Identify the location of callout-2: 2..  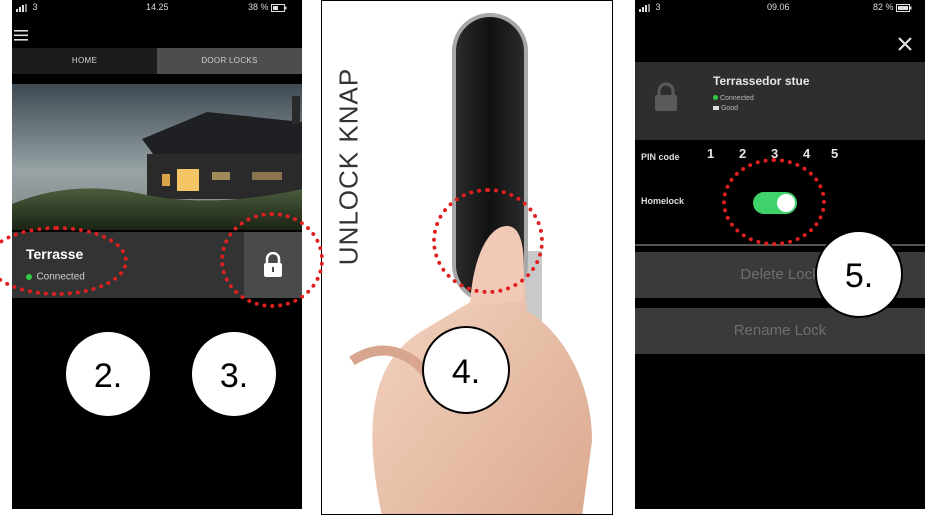
(108, 374).